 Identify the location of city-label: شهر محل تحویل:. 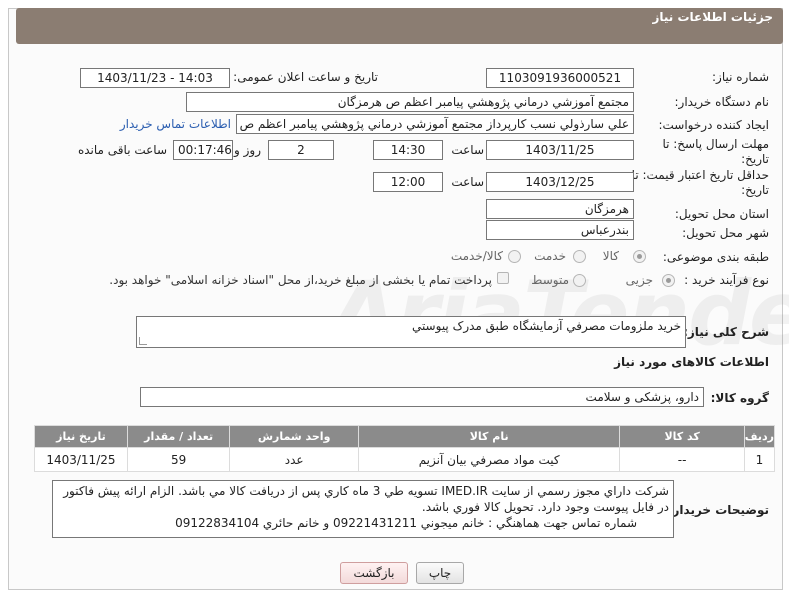
(725, 233).